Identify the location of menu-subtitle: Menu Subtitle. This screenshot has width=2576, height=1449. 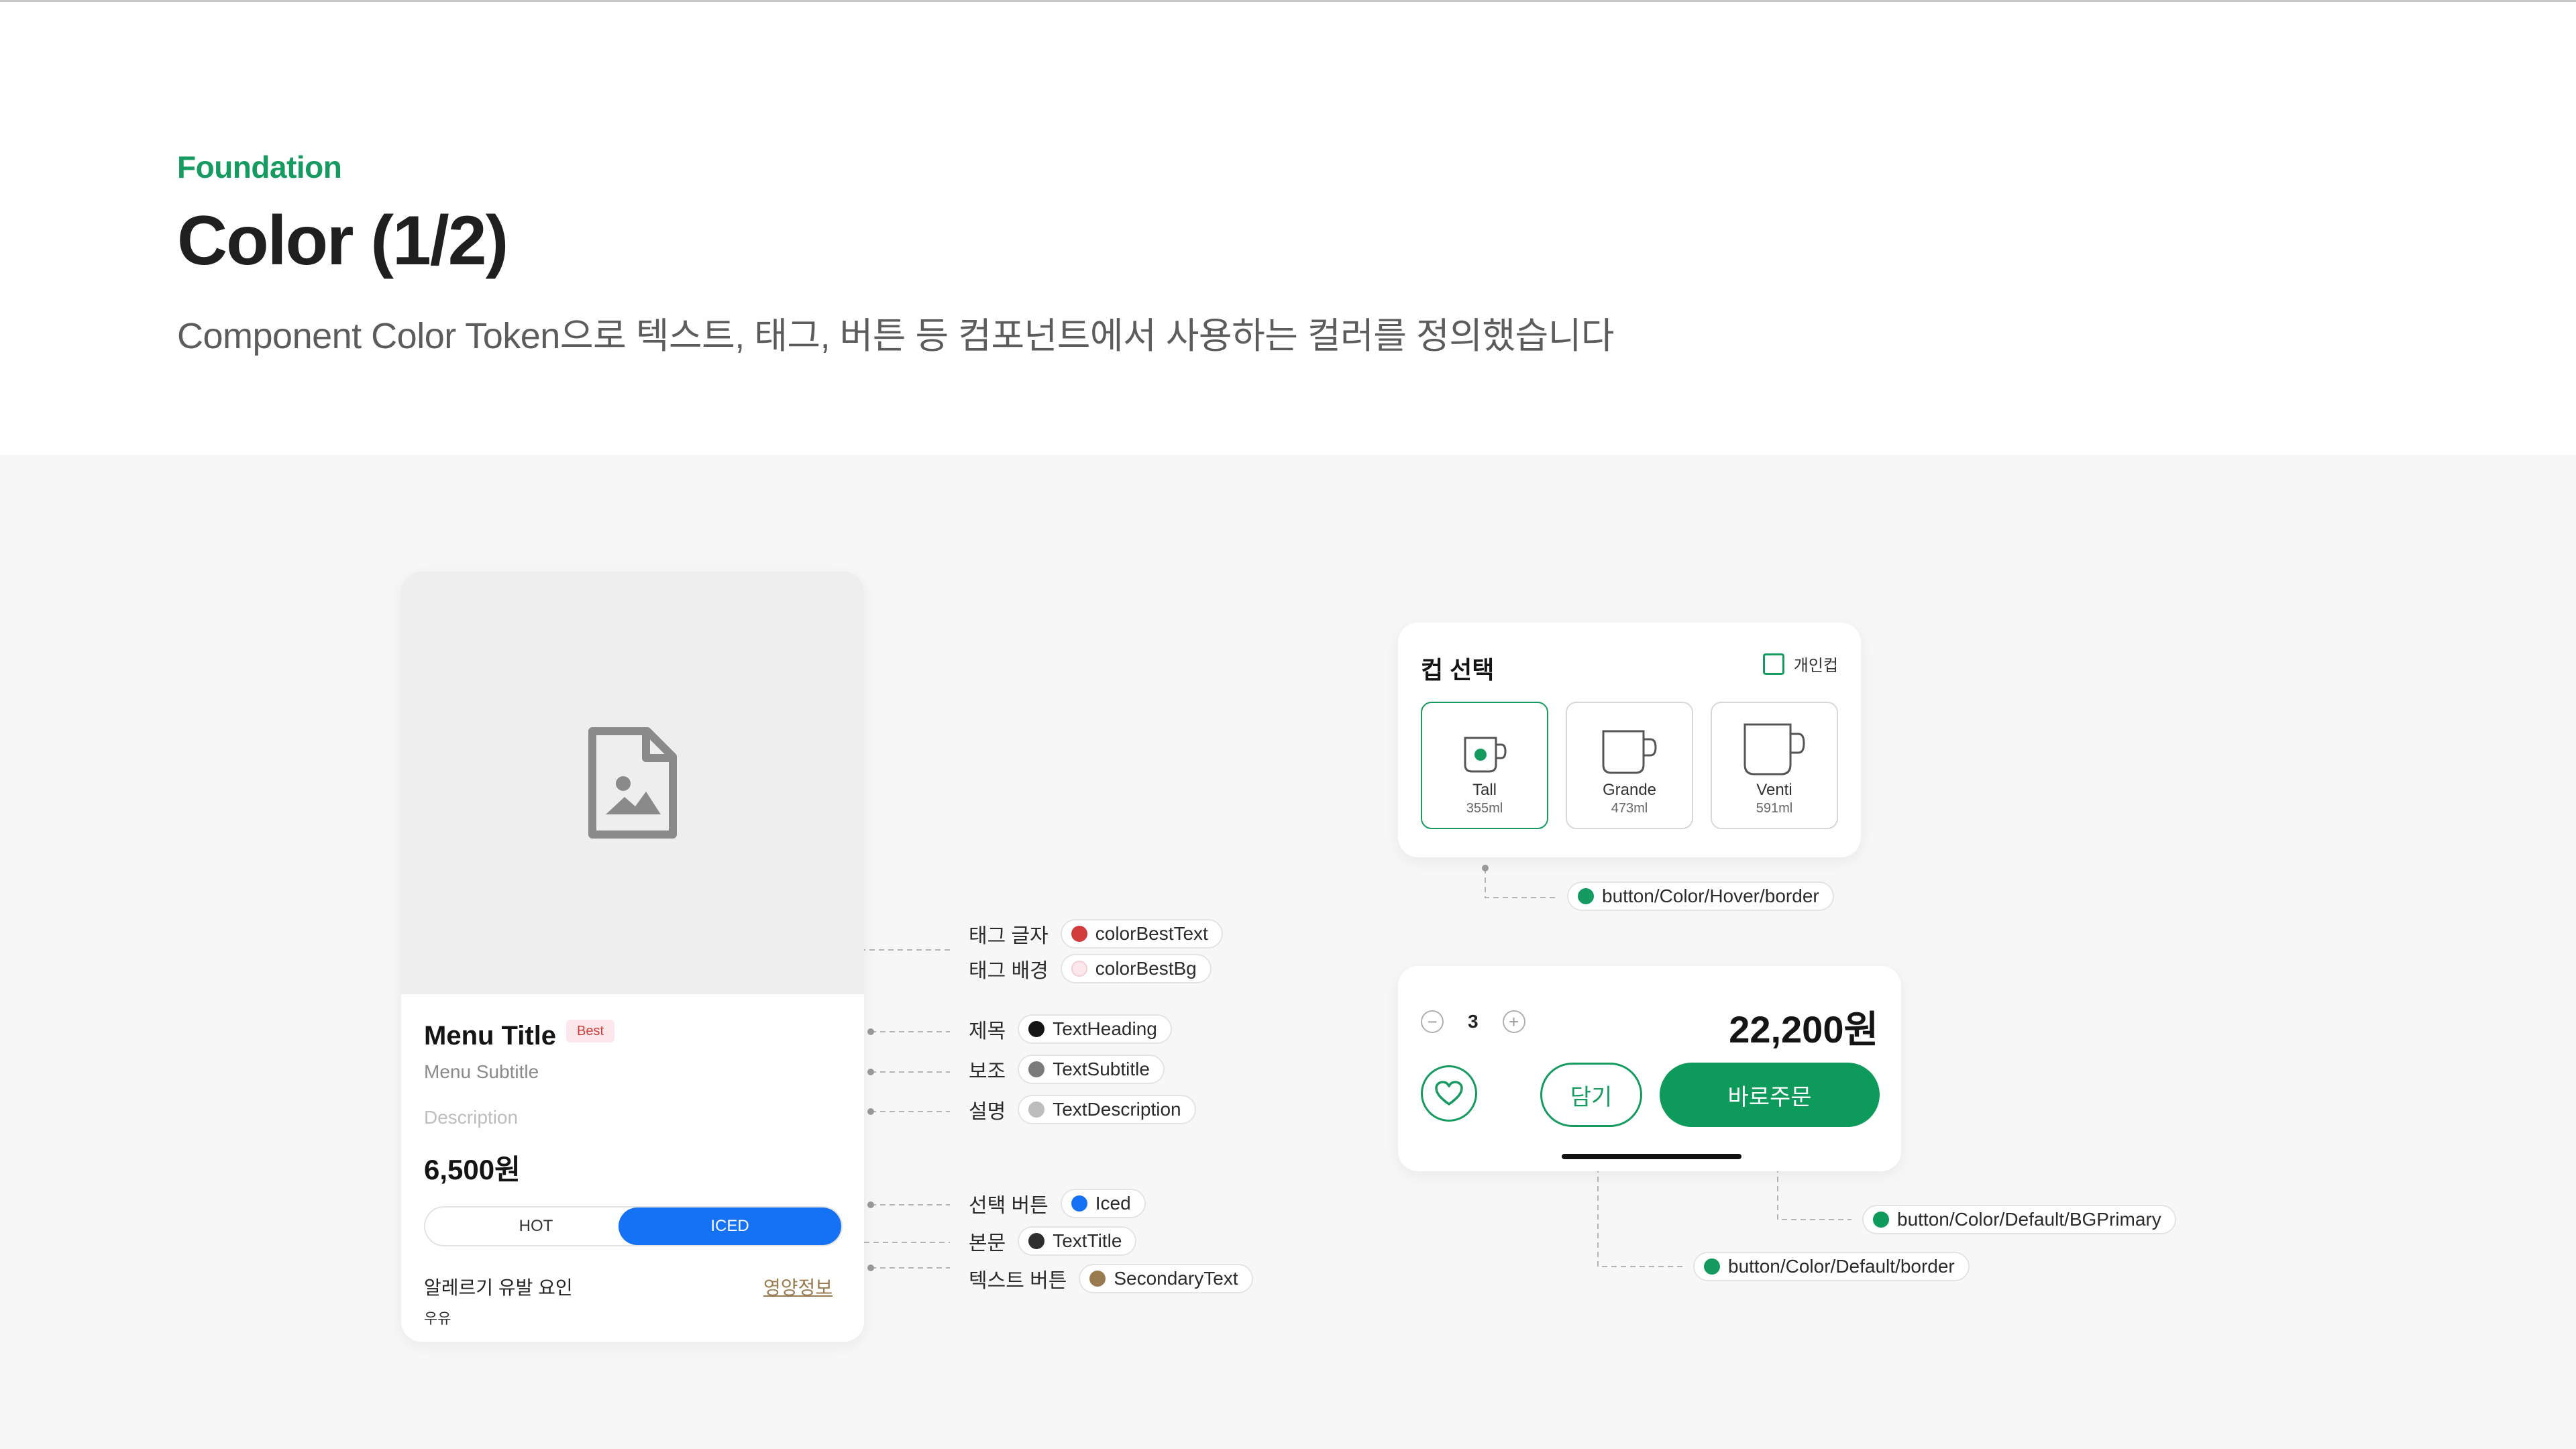
(481, 1071).